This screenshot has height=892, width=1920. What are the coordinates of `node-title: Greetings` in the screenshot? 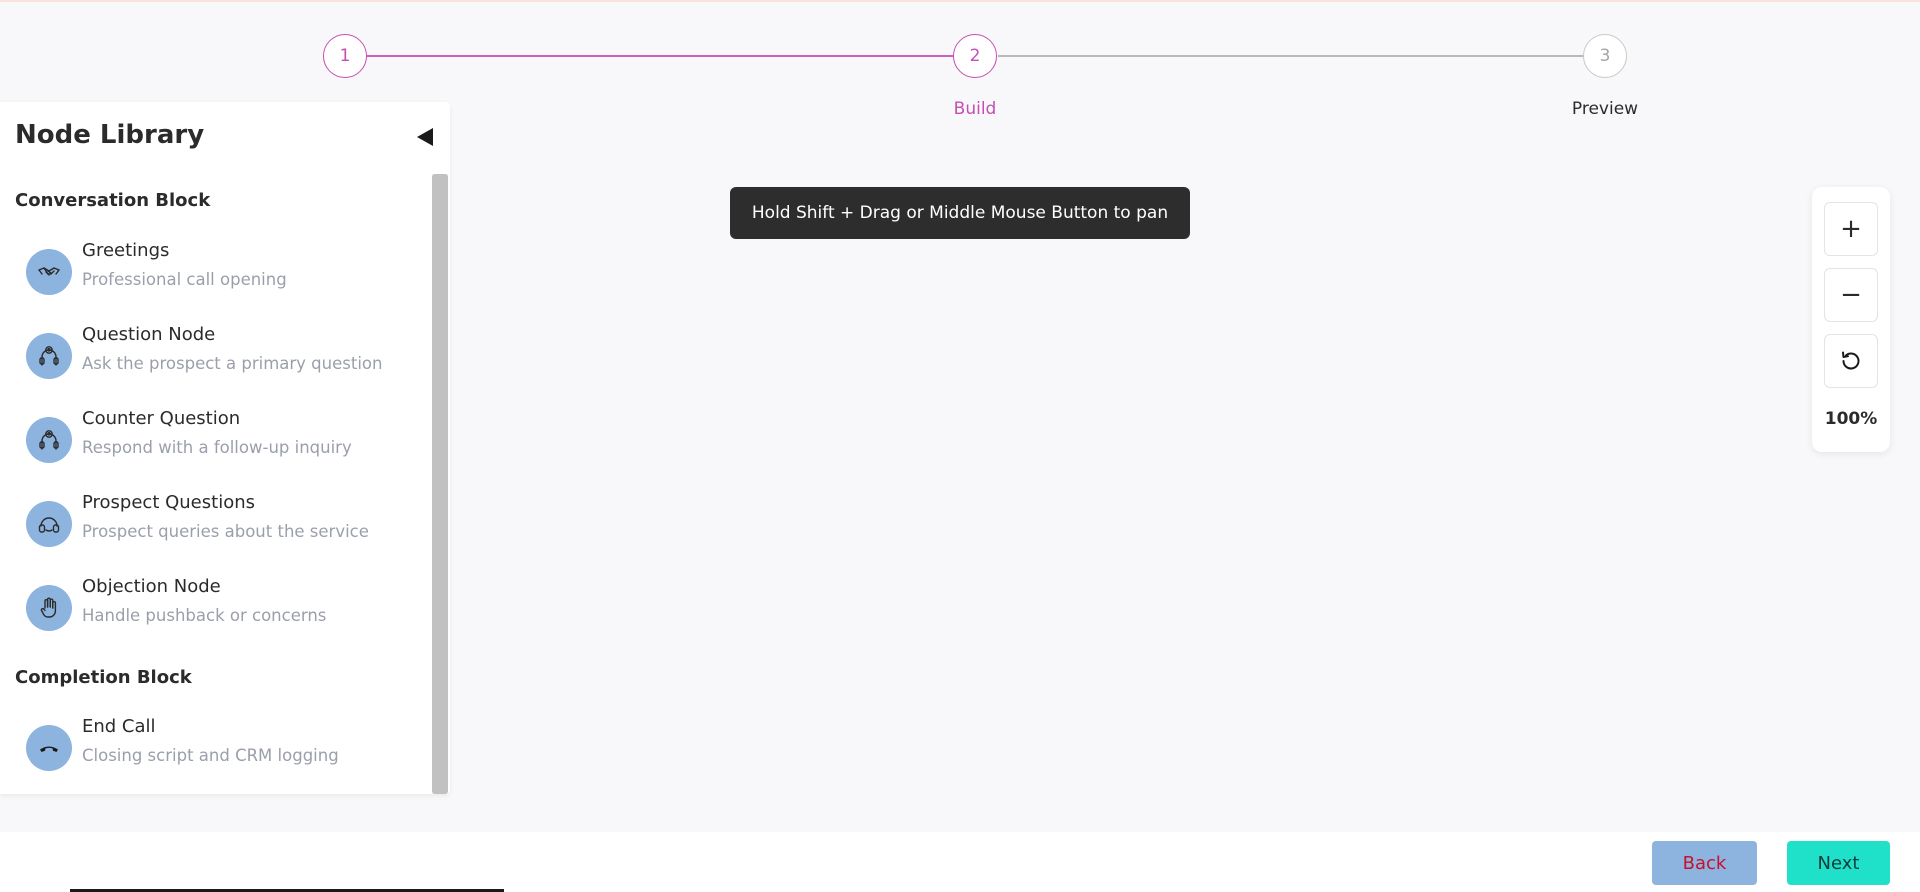 It's located at (126, 250).